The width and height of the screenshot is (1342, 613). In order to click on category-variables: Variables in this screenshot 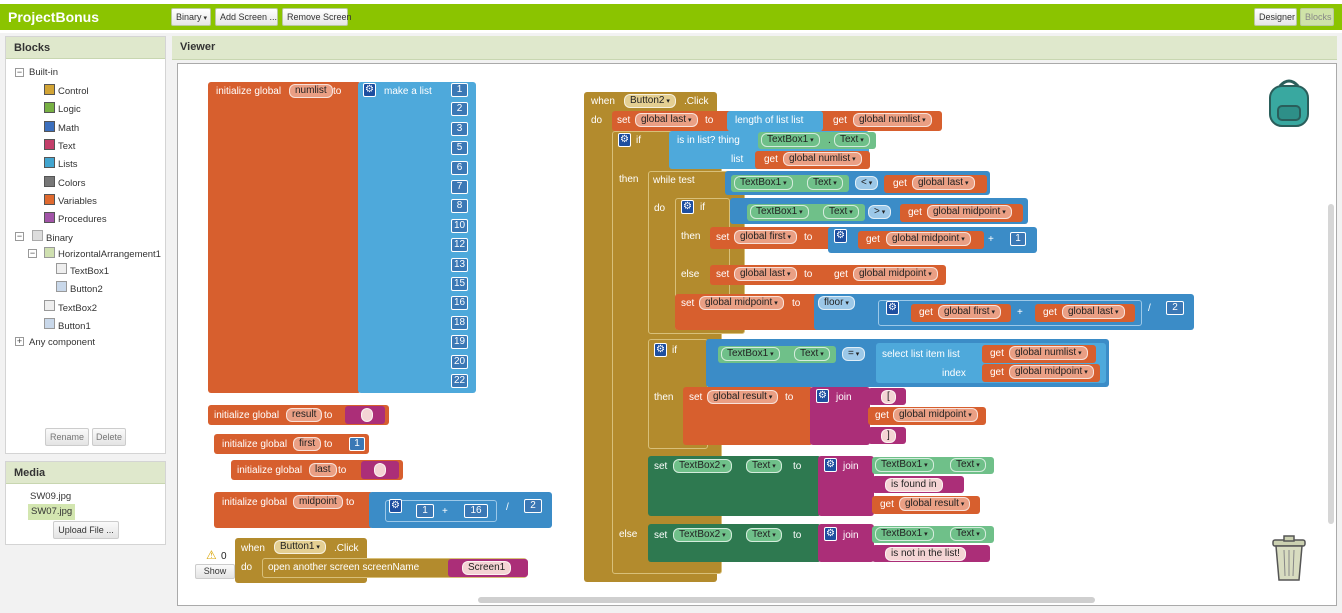, I will do `click(77, 202)`.